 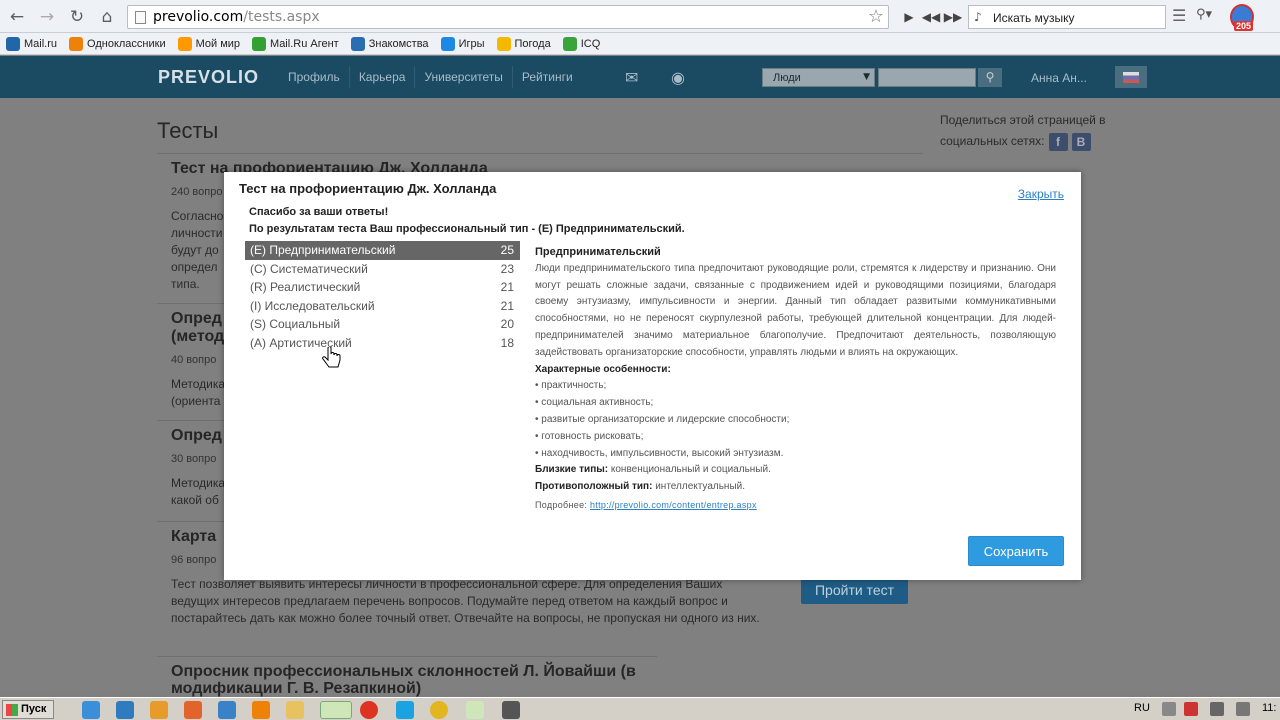 What do you see at coordinates (590, 43) in the screenshot?
I see `bookmark-label: ICQ` at bounding box center [590, 43].